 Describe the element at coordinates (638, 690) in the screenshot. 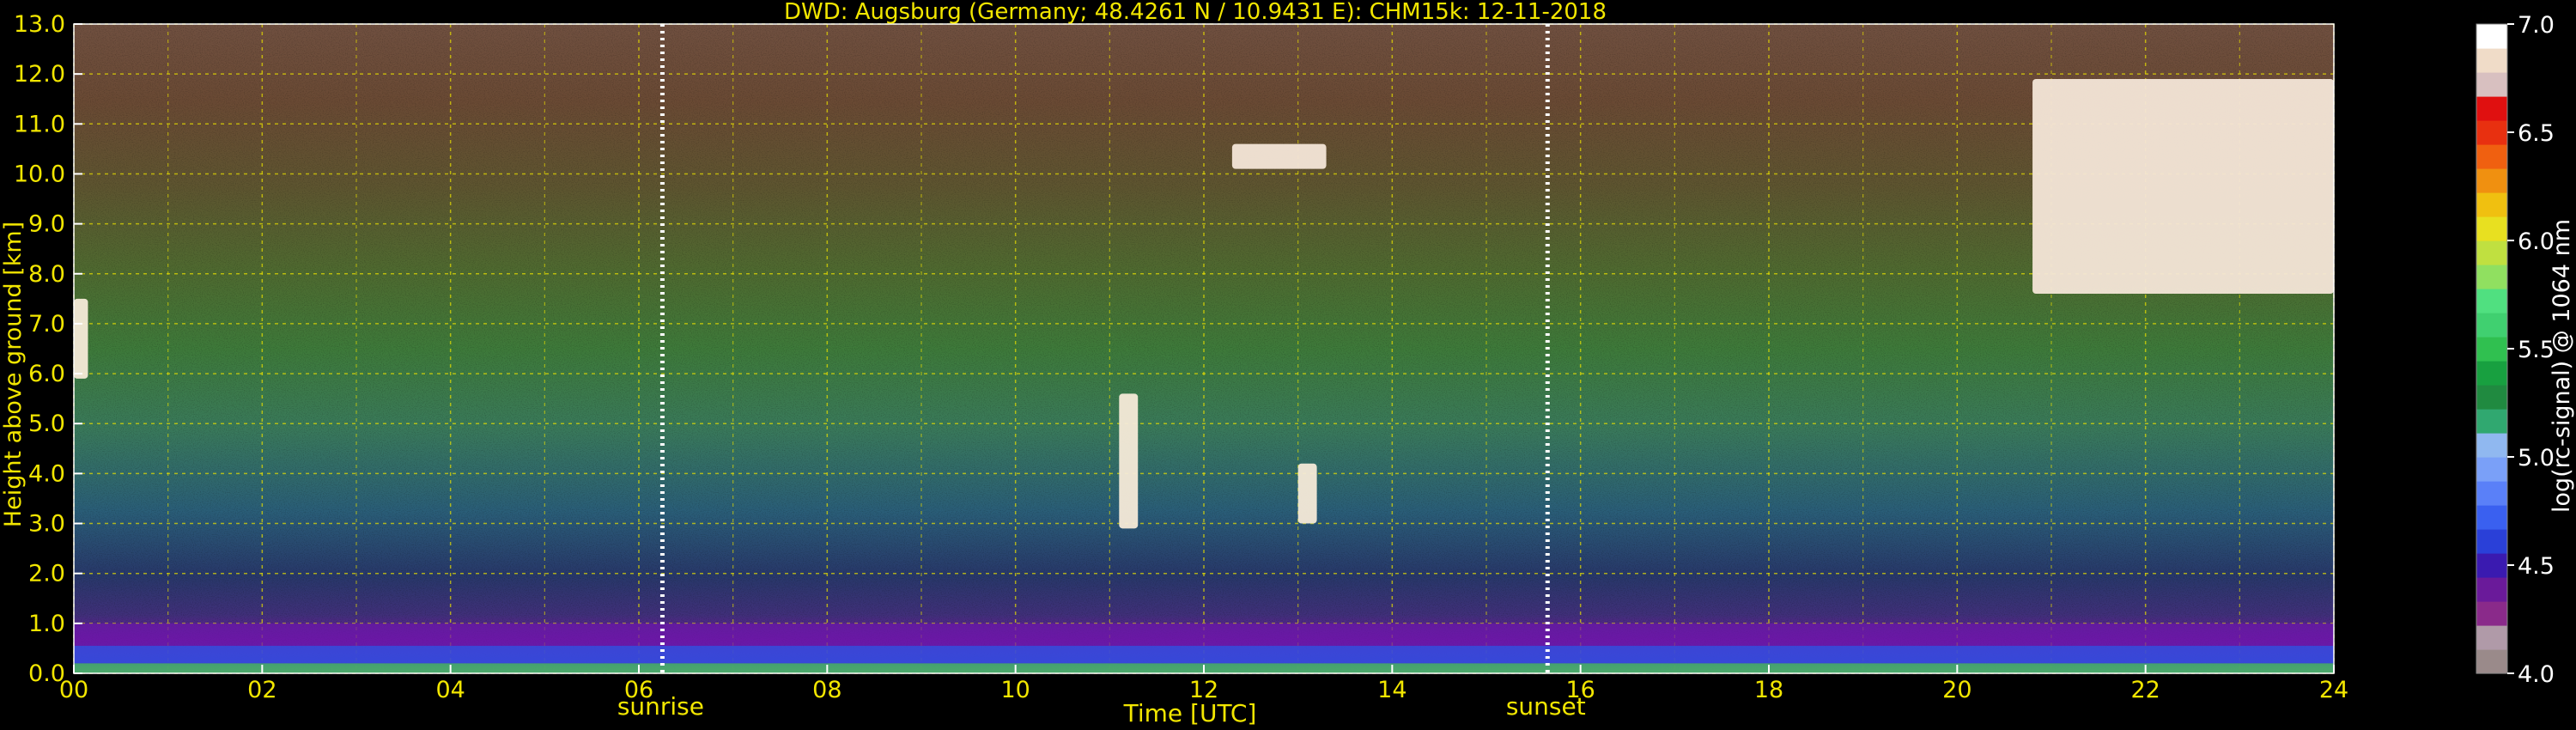

I see `x-tick-label: 06` at that location.